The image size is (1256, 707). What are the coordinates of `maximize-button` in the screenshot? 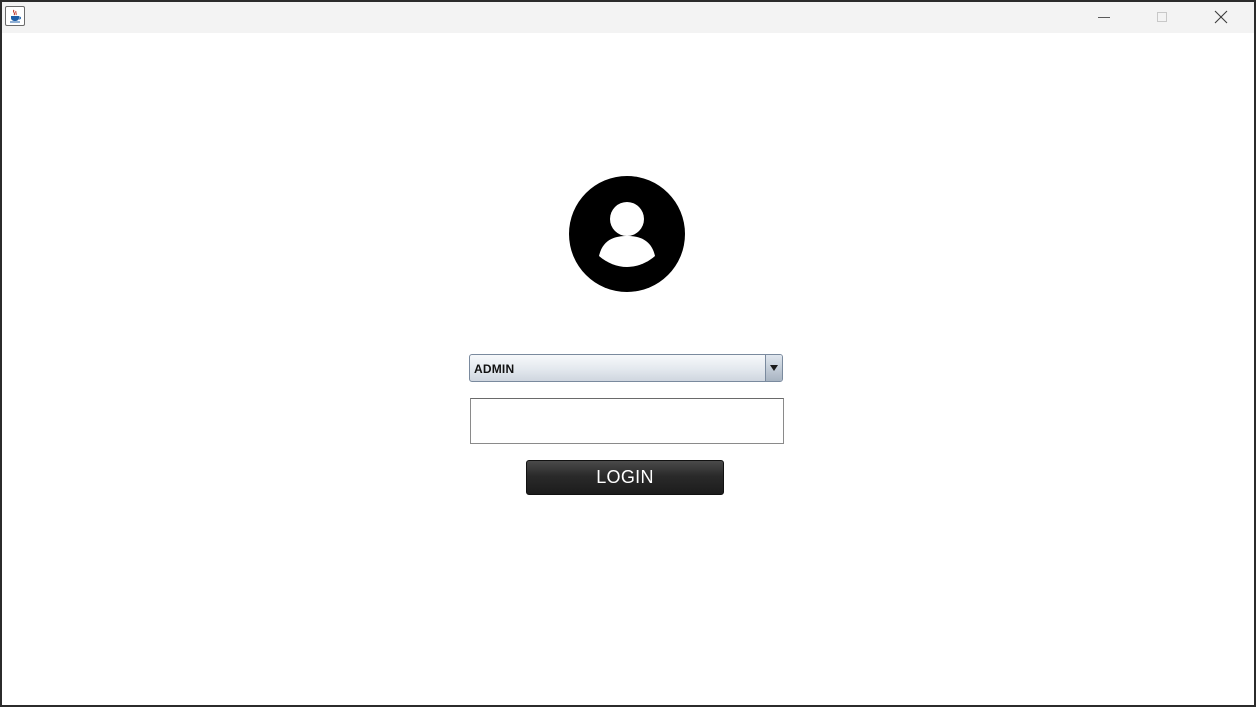 It's located at (1162, 17).